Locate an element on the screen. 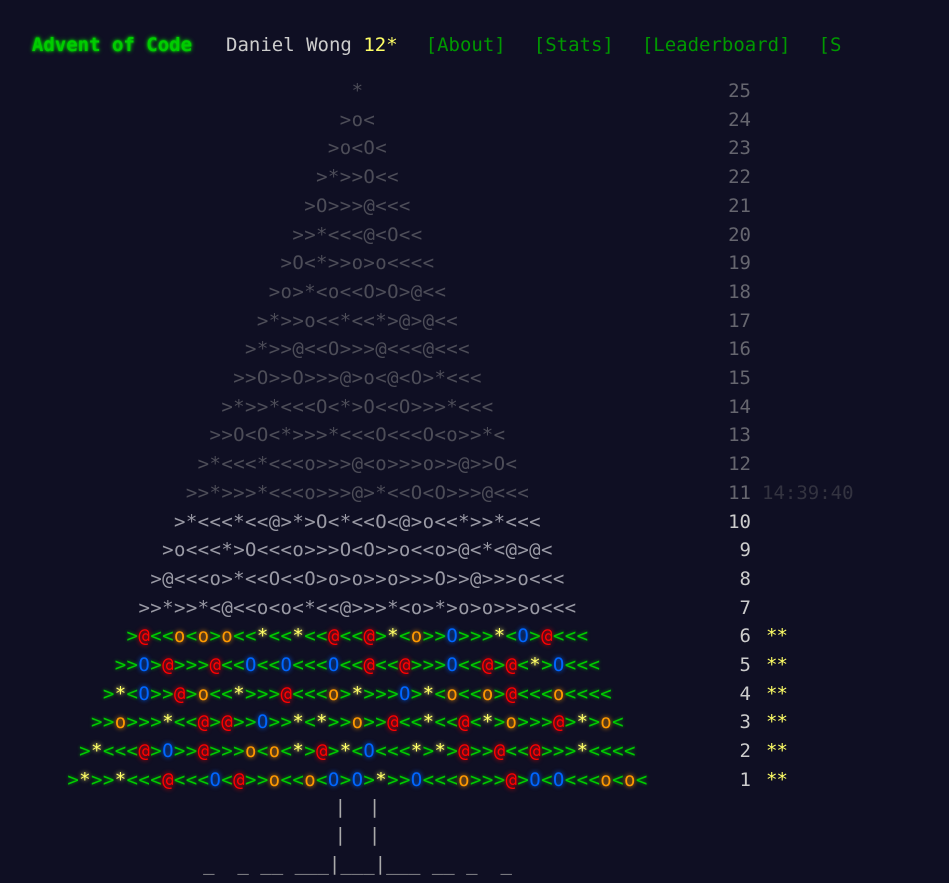 The height and width of the screenshot is (883, 949). calendar-day-7: >>*>>*<@<<o<o<*<<@>>>*<o>*>o>o>>>o<<< 7 is located at coordinates (474, 608).